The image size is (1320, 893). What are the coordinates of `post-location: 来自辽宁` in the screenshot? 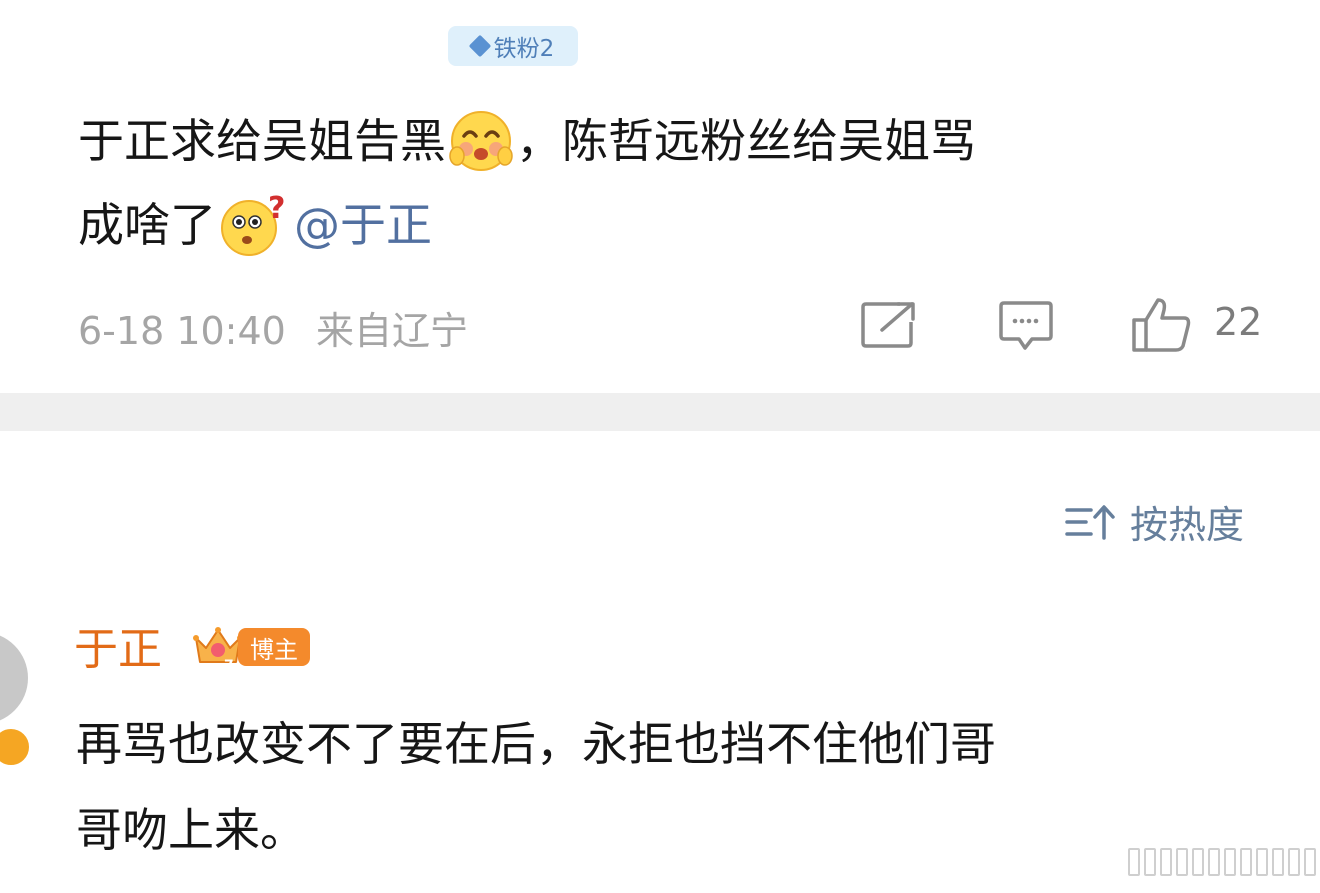 It's located at (391, 331).